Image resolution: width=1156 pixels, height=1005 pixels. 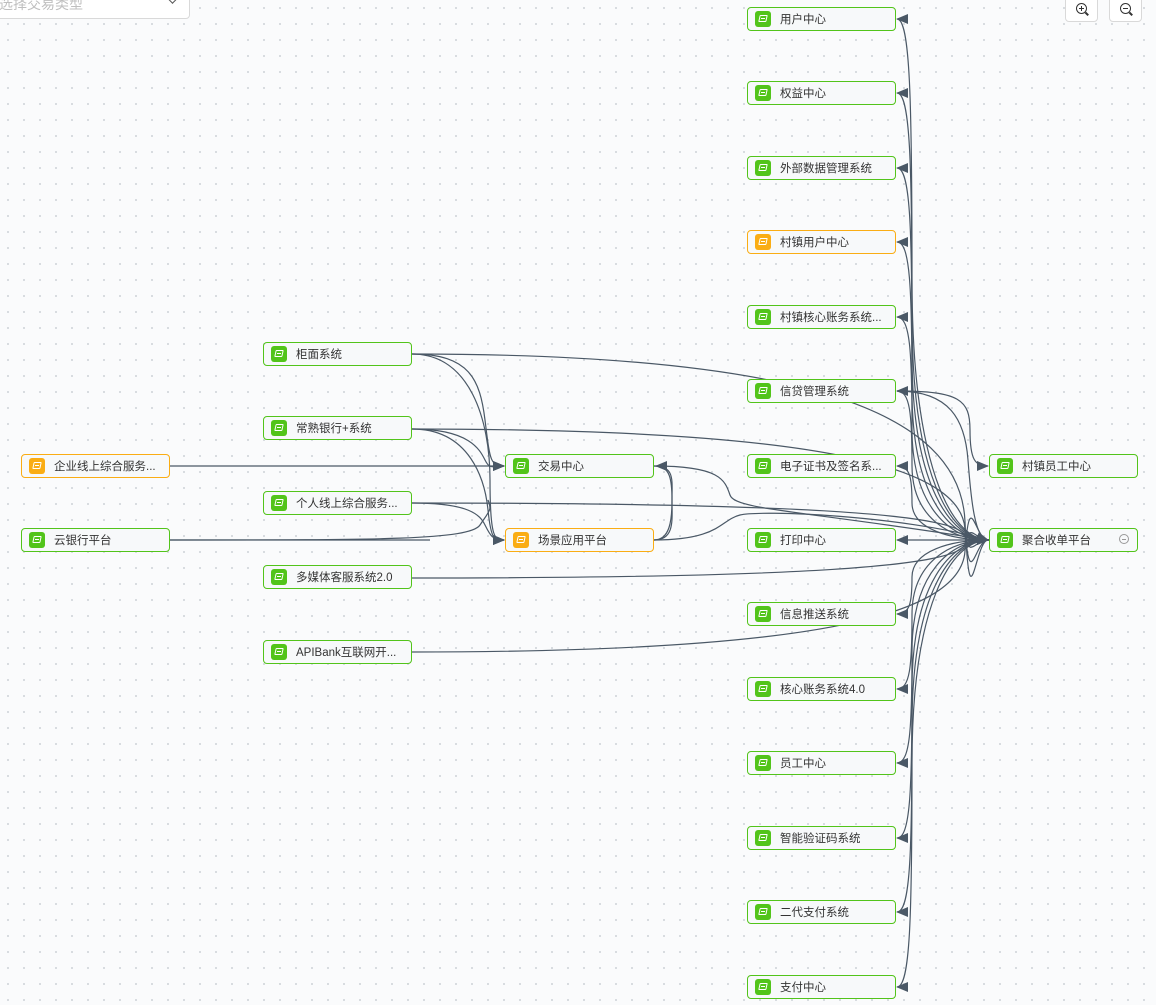 I want to click on edge-counter-to-scene, so click(x=458, y=449).